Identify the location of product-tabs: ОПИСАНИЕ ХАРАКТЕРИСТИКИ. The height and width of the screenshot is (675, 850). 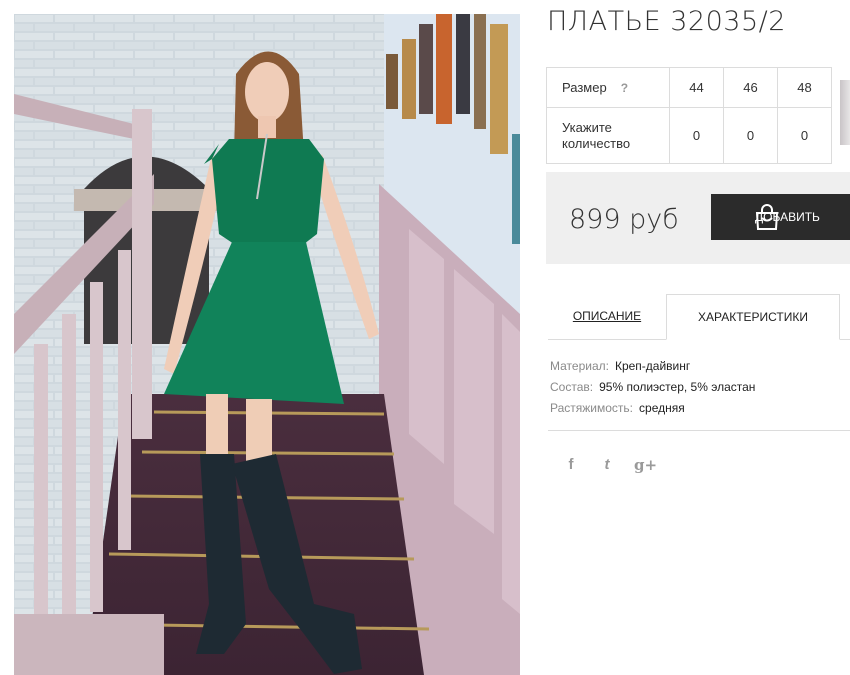
(699, 317).